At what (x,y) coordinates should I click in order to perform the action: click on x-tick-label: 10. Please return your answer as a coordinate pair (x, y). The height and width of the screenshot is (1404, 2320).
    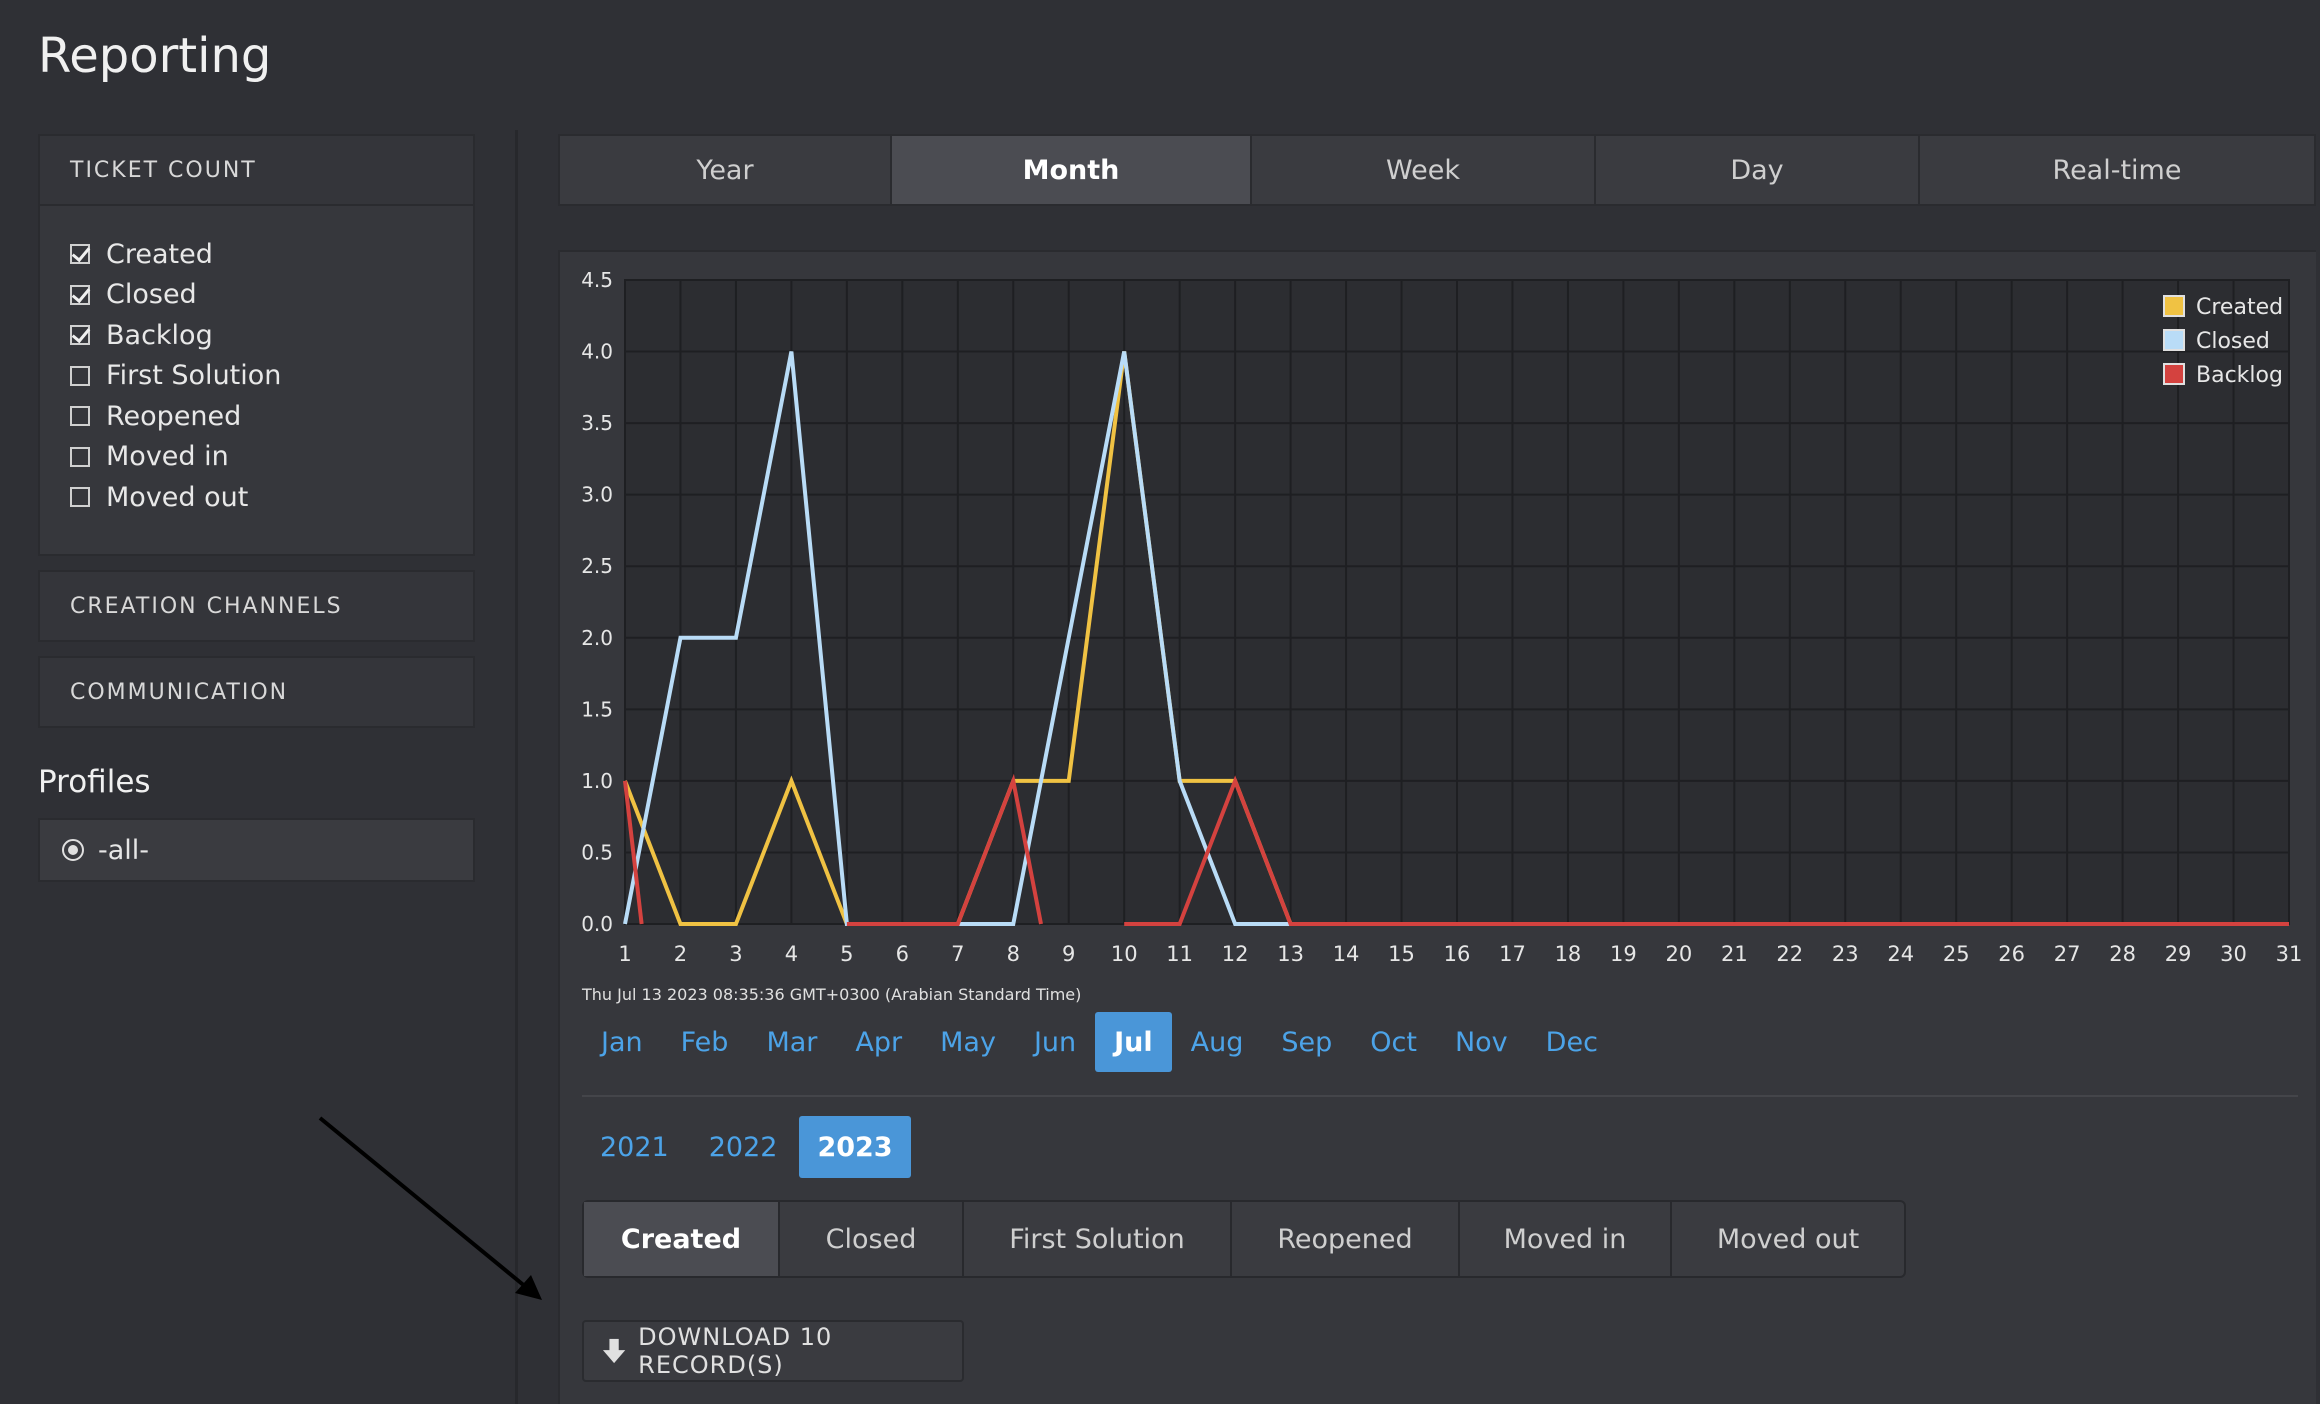
    Looking at the image, I should click on (1124, 954).